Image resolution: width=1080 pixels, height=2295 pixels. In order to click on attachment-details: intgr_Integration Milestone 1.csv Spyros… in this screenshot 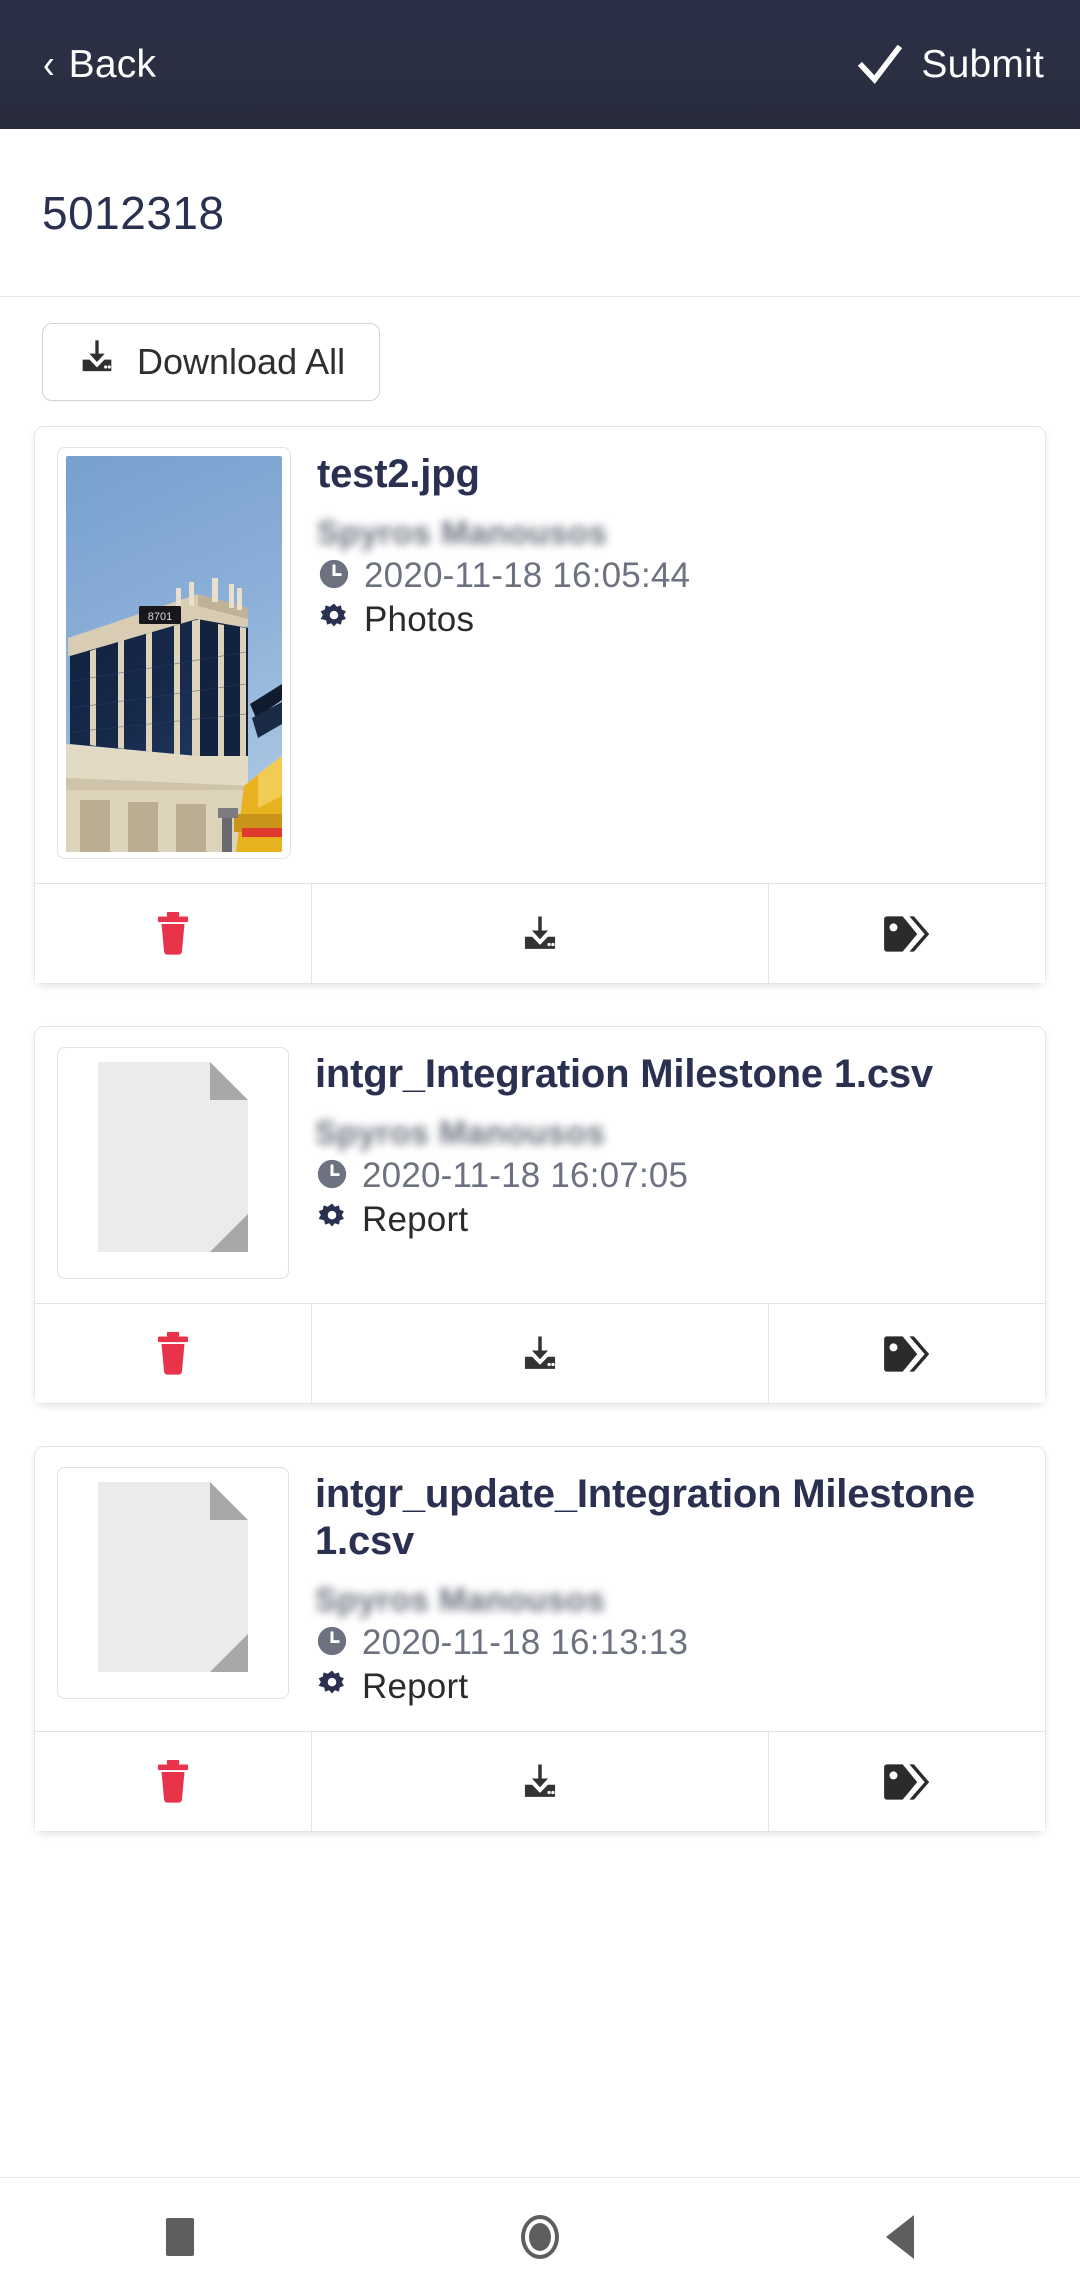, I will do `click(656, 1163)`.